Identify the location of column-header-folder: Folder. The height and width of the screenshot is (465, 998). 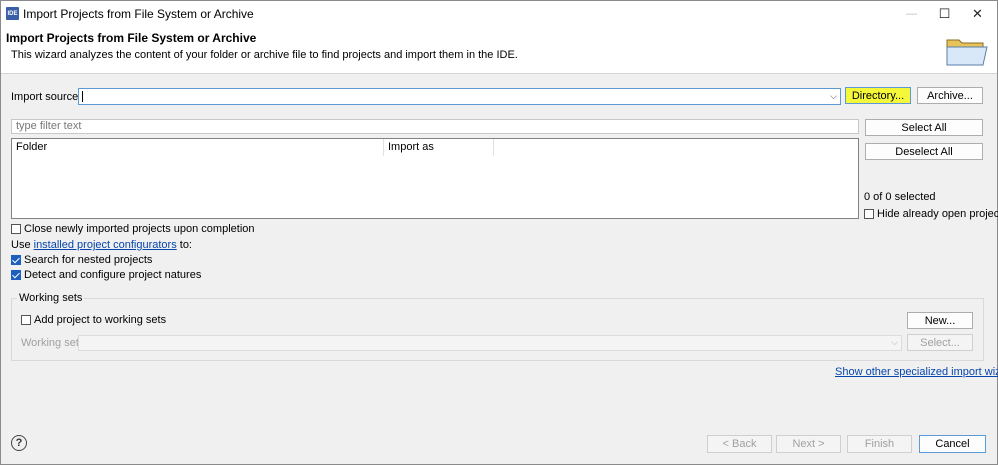
(198, 147).